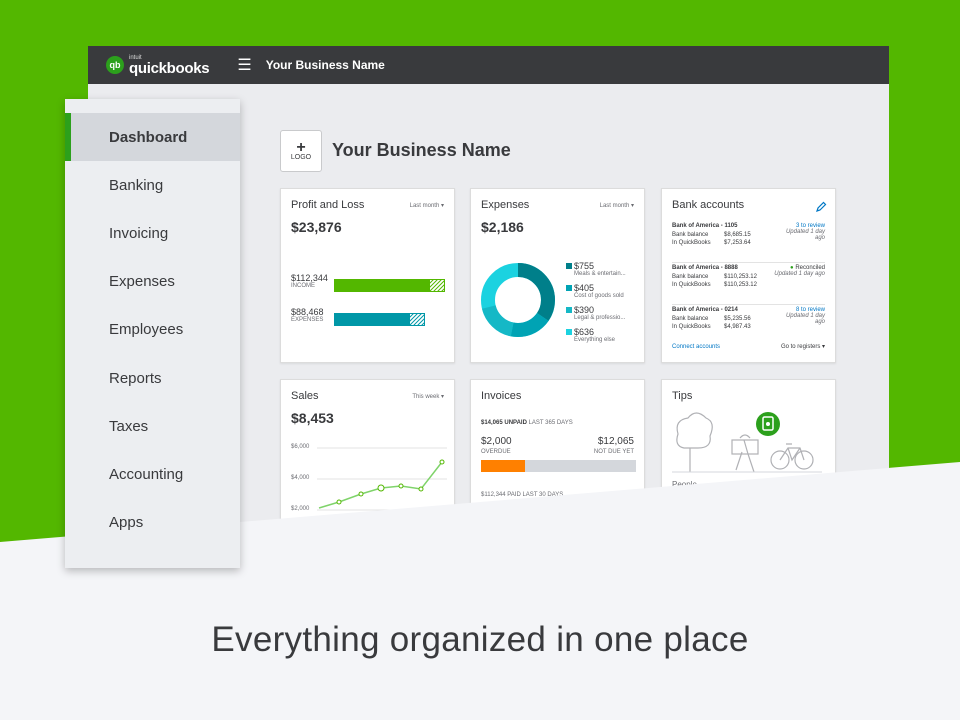 This screenshot has width=960, height=720. I want to click on expenses-donut-chart, so click(518, 300).